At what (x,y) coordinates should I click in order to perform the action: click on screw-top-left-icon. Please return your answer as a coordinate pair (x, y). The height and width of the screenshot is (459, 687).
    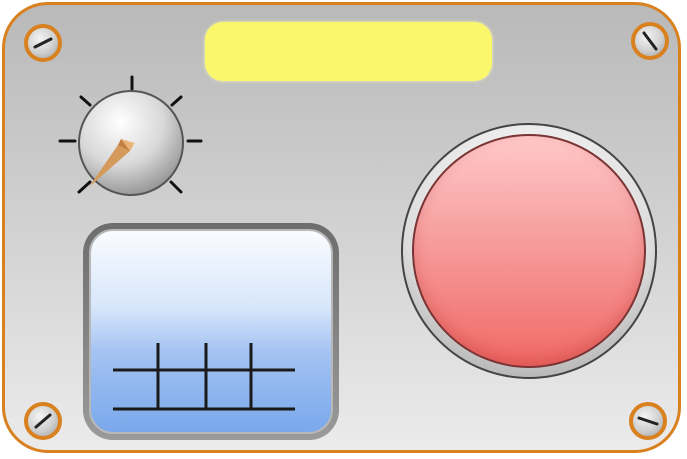
    Looking at the image, I should click on (43, 43).